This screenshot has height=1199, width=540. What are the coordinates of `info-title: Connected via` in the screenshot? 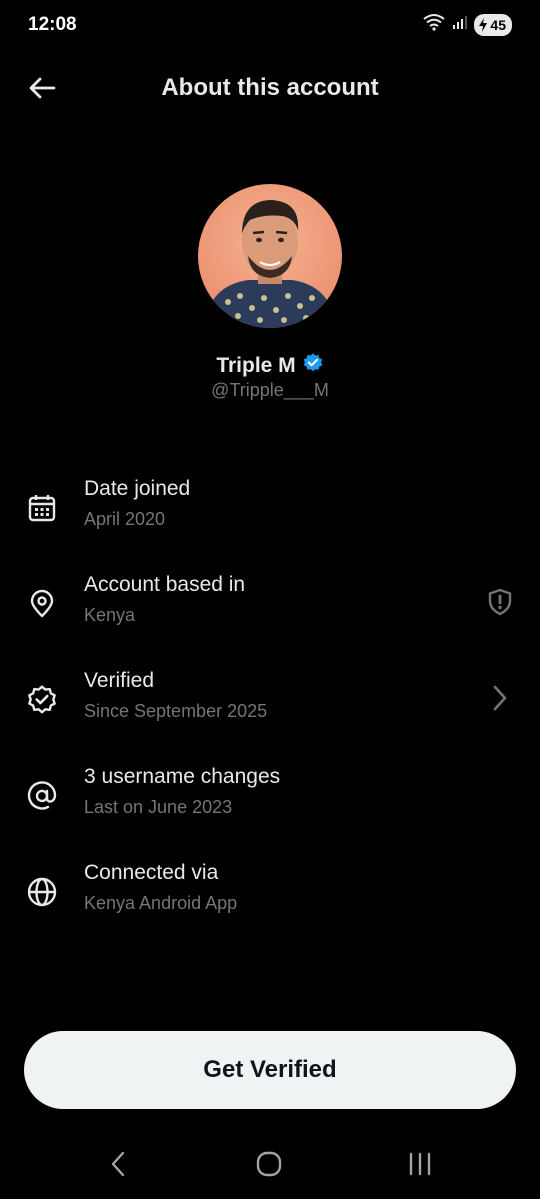 It's located at (151, 872).